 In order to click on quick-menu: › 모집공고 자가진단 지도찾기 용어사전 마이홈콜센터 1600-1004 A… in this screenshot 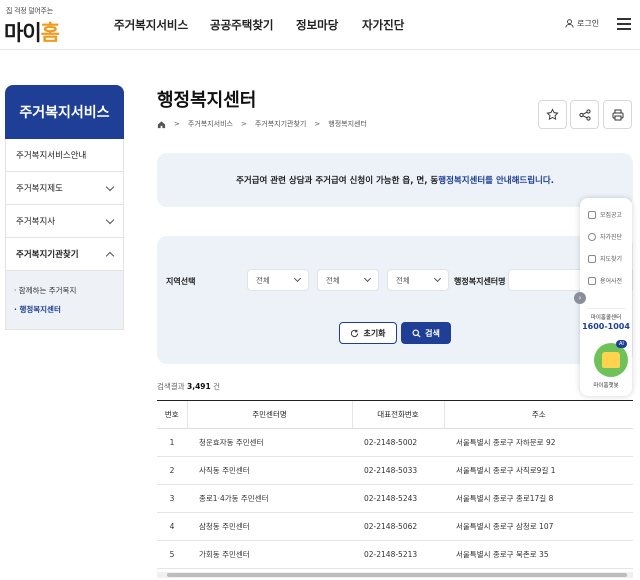, I will do `click(603, 297)`.